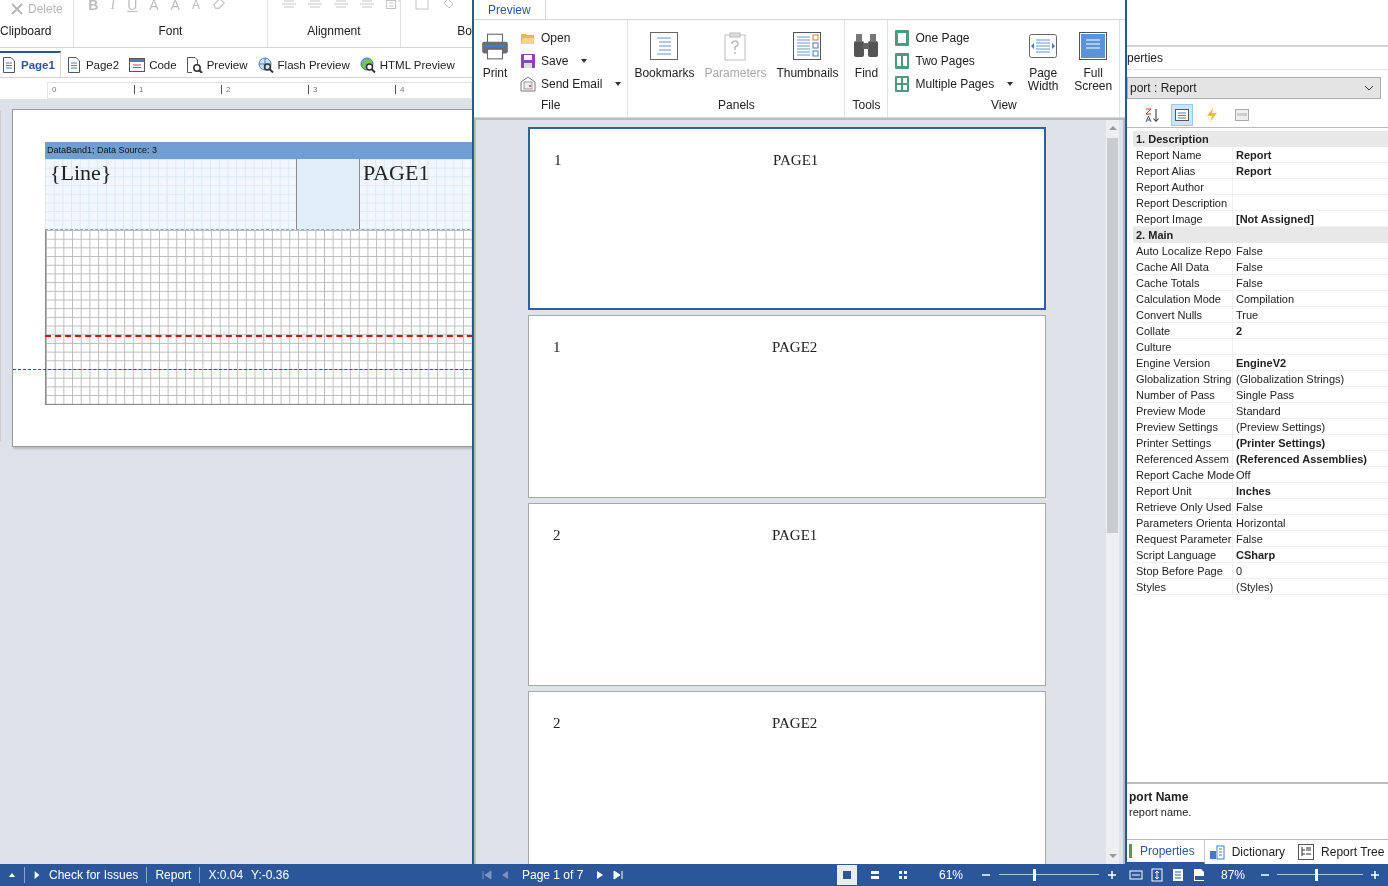 Image resolution: width=1388 pixels, height=886 pixels. What do you see at coordinates (1279, 442) in the screenshot?
I see `property-value: (Printer Settings)` at bounding box center [1279, 442].